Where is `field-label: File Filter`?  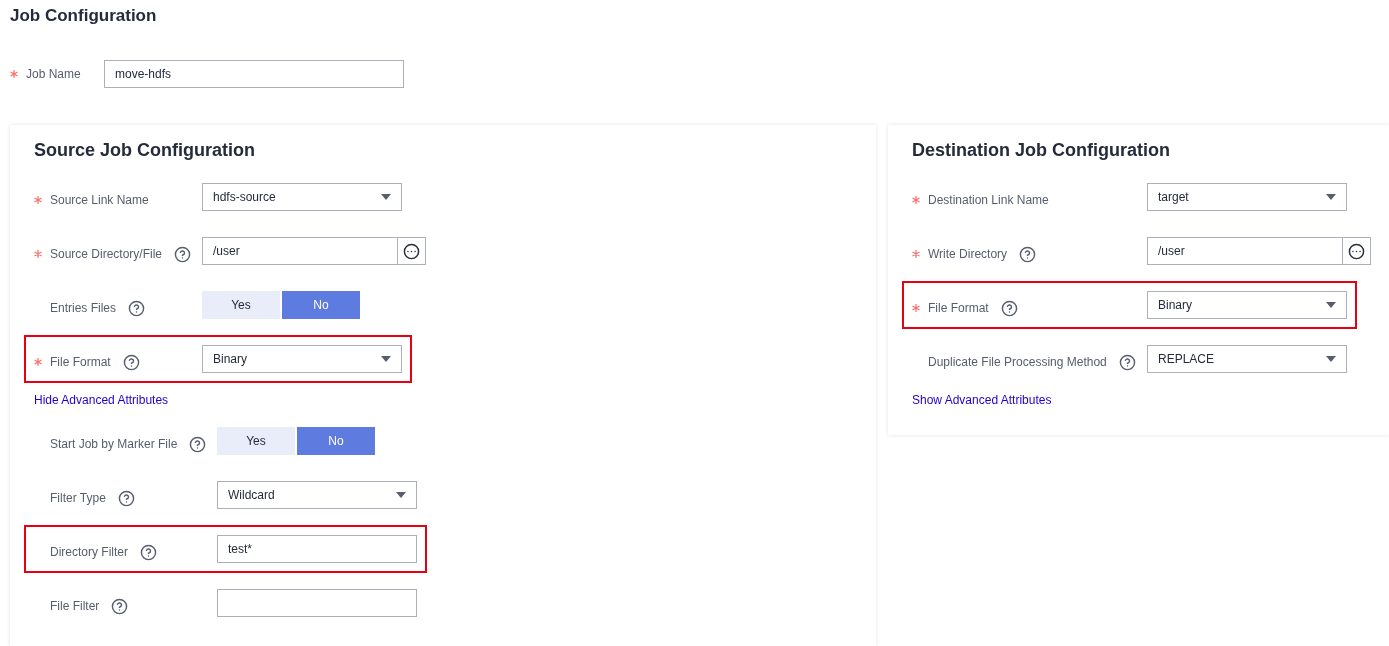 field-label: File Filter is located at coordinates (75, 606).